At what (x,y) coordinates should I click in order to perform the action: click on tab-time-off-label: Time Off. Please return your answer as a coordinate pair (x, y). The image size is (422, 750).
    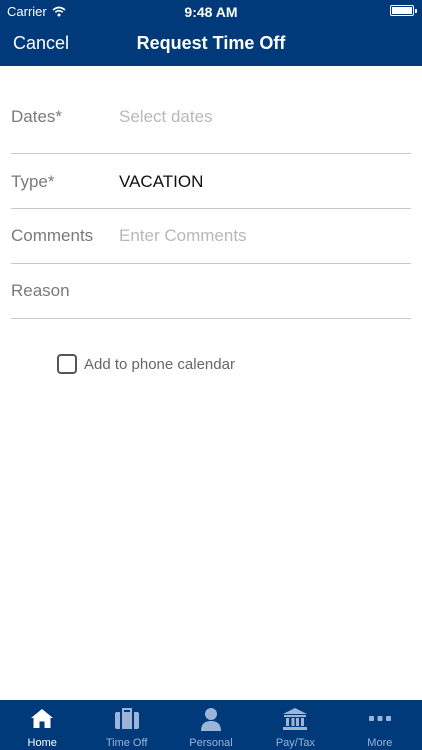
    Looking at the image, I should click on (126, 743).